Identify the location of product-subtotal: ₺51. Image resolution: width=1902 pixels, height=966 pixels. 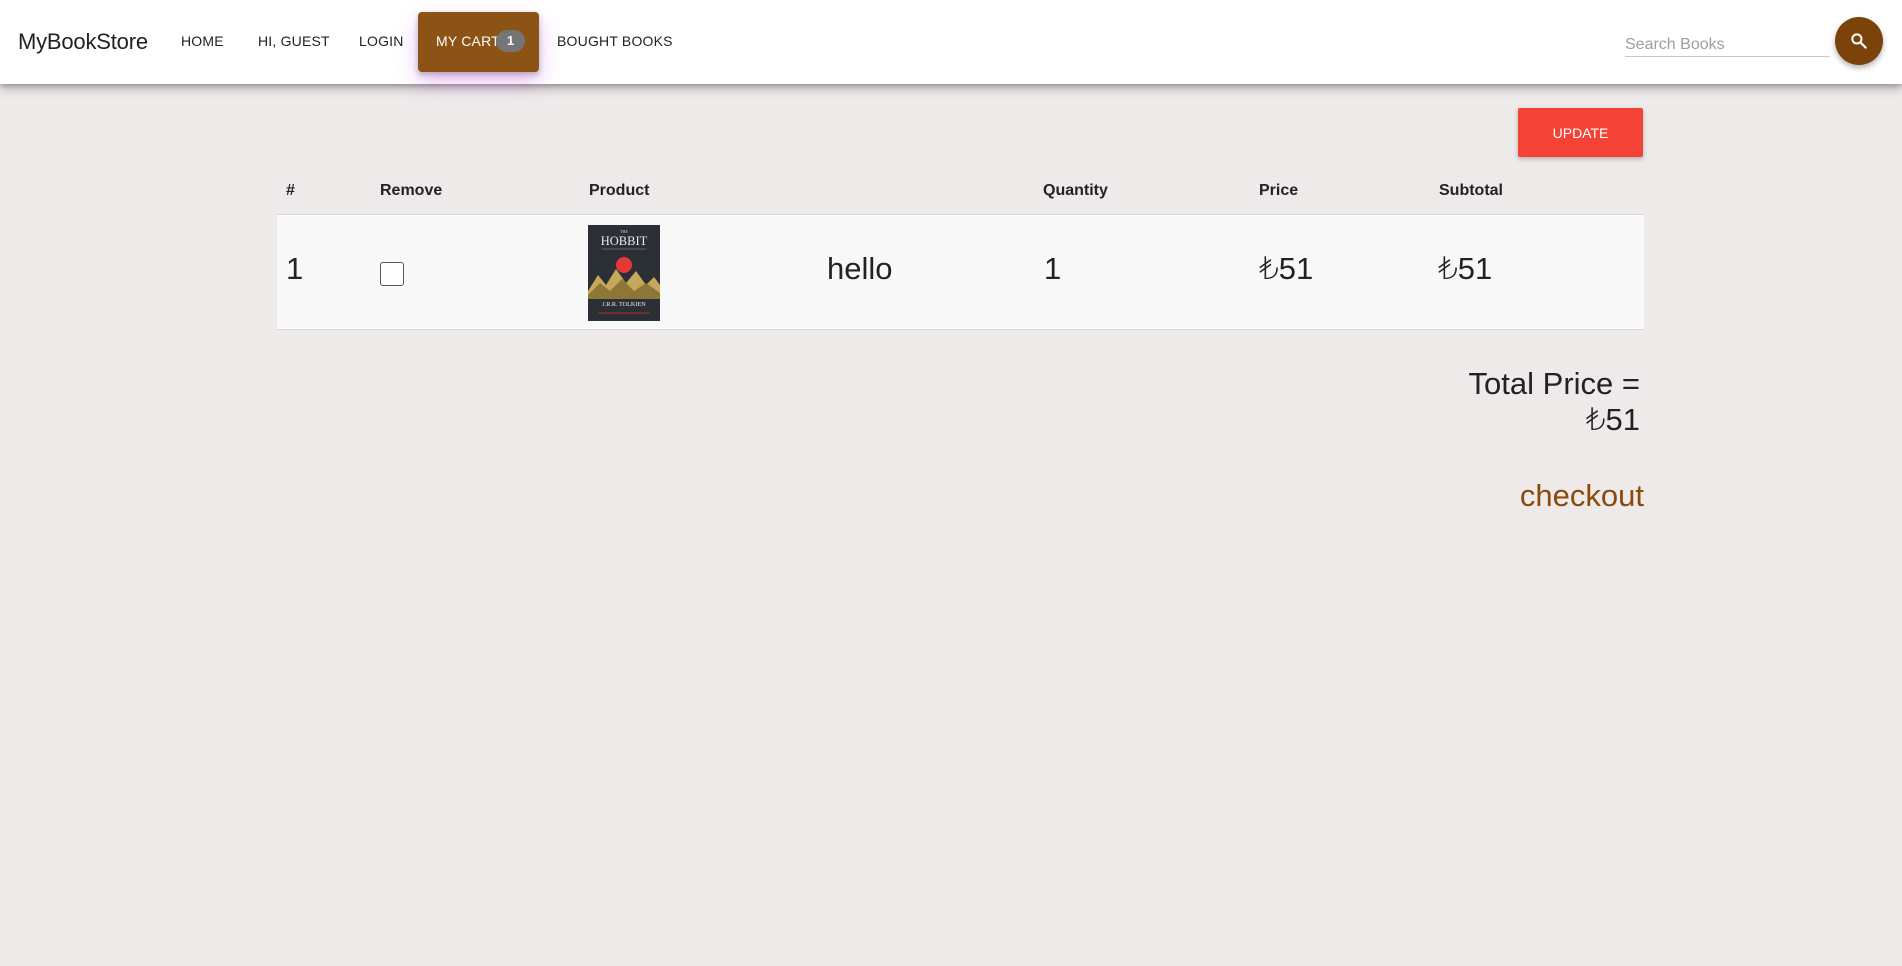
(1465, 268).